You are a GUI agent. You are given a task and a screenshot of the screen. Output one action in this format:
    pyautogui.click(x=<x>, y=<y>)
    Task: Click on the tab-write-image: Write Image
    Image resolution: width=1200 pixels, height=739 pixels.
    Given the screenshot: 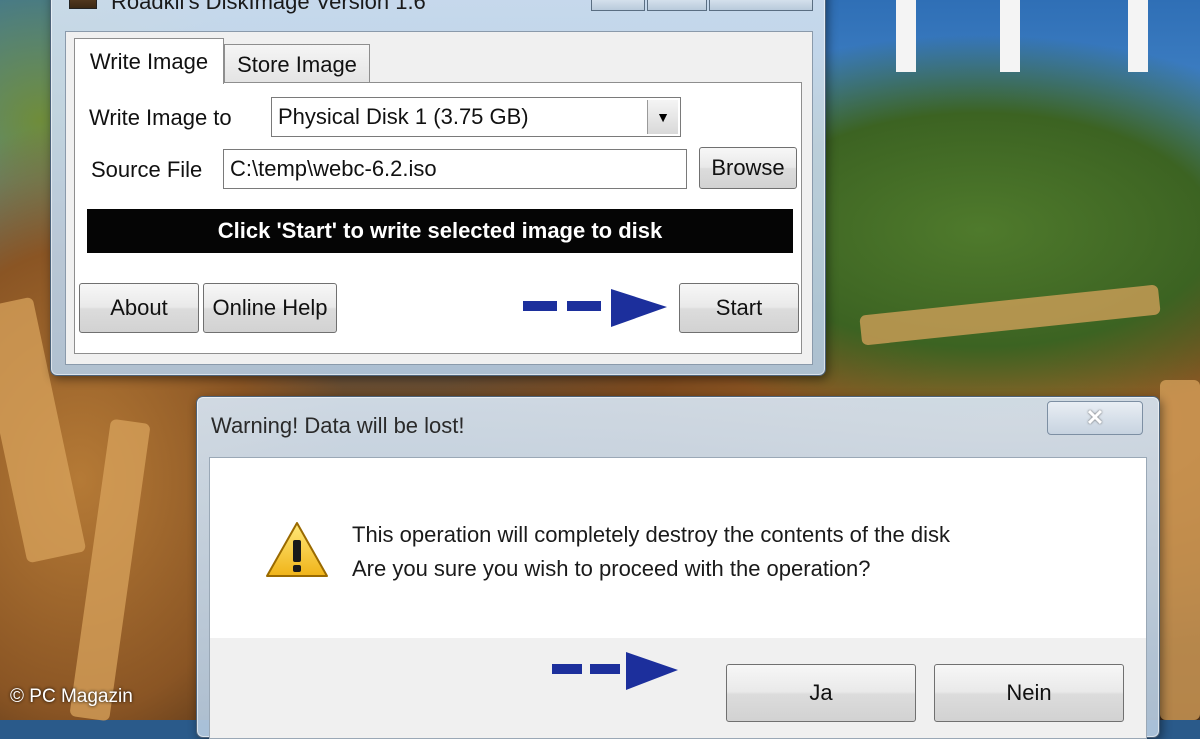 What is the action you would take?
    pyautogui.click(x=149, y=61)
    